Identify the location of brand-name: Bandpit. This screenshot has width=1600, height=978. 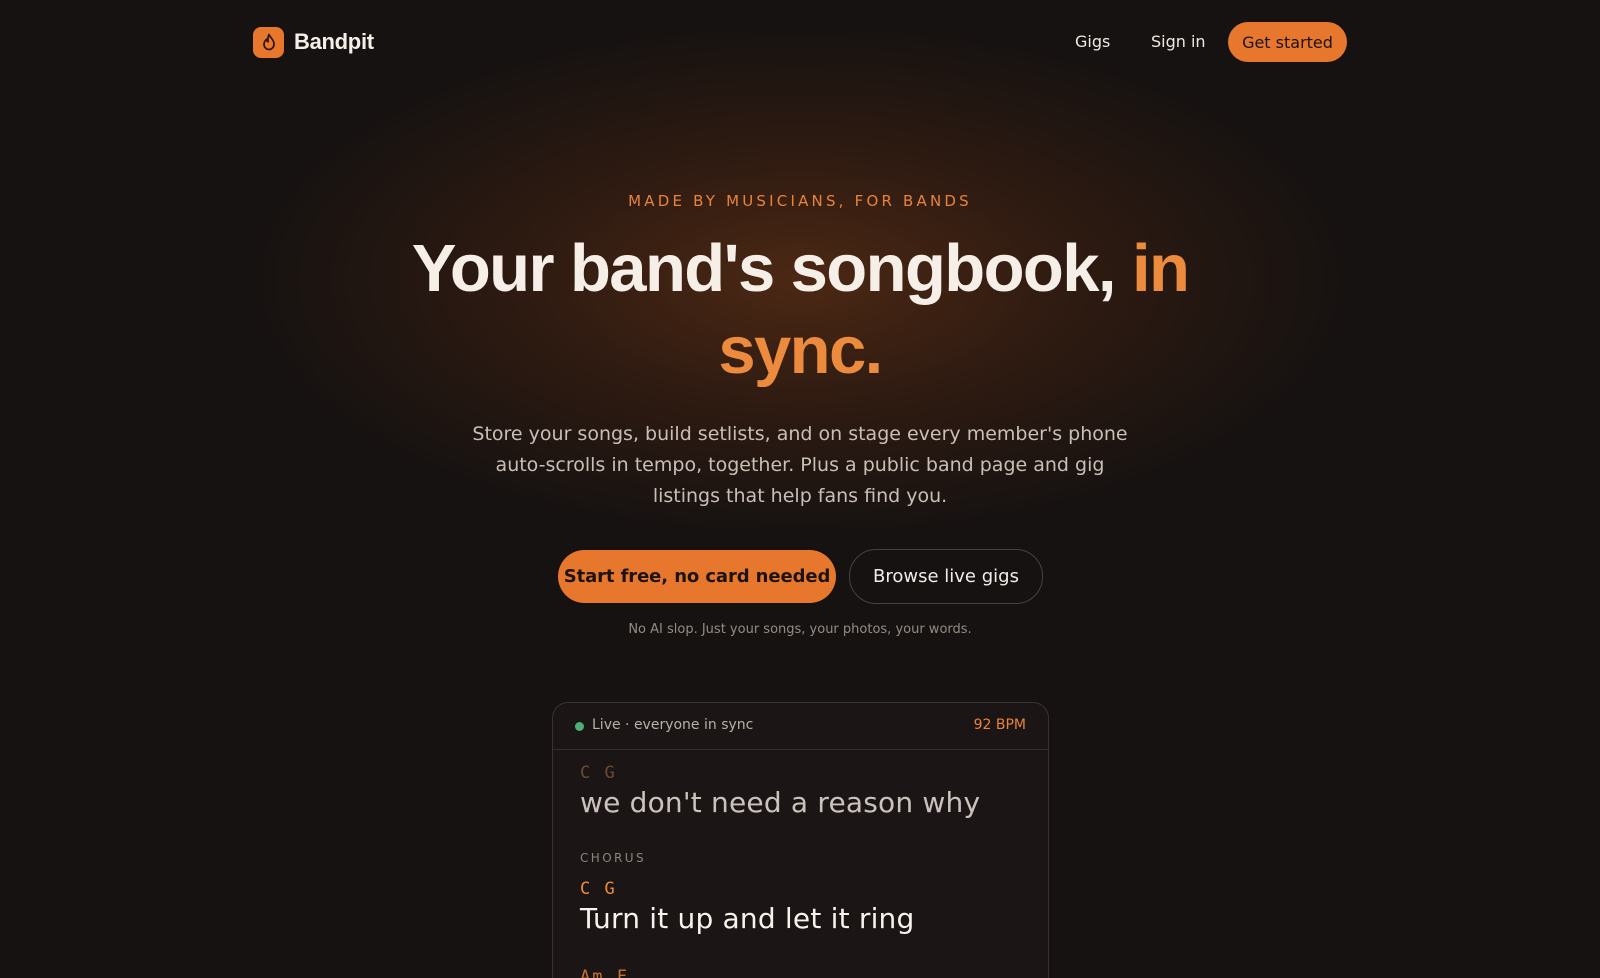
(334, 41).